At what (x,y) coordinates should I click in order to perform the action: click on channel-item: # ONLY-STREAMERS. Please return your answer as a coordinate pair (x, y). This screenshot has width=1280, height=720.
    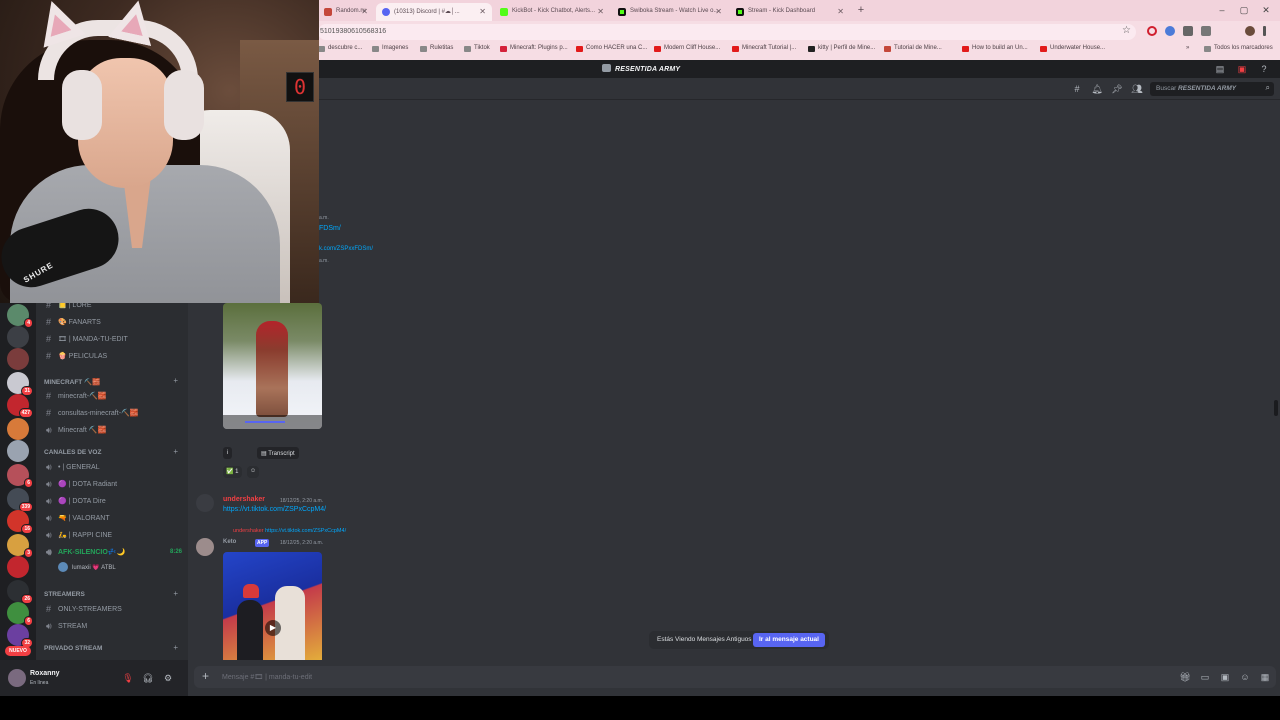
    Looking at the image, I should click on (113, 609).